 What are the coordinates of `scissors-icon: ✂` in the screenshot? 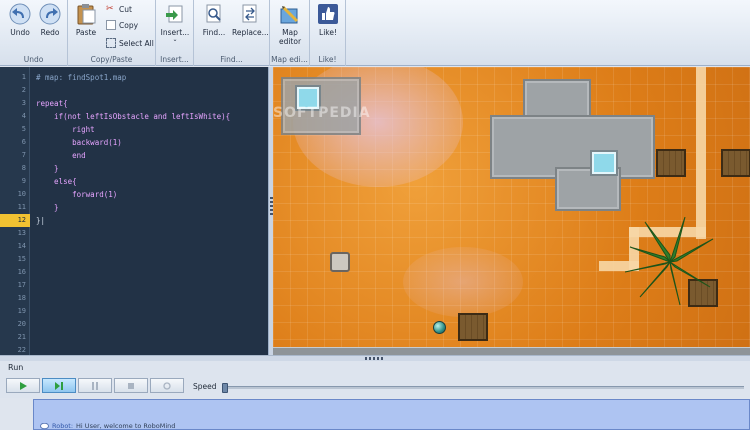 It's located at (110, 9).